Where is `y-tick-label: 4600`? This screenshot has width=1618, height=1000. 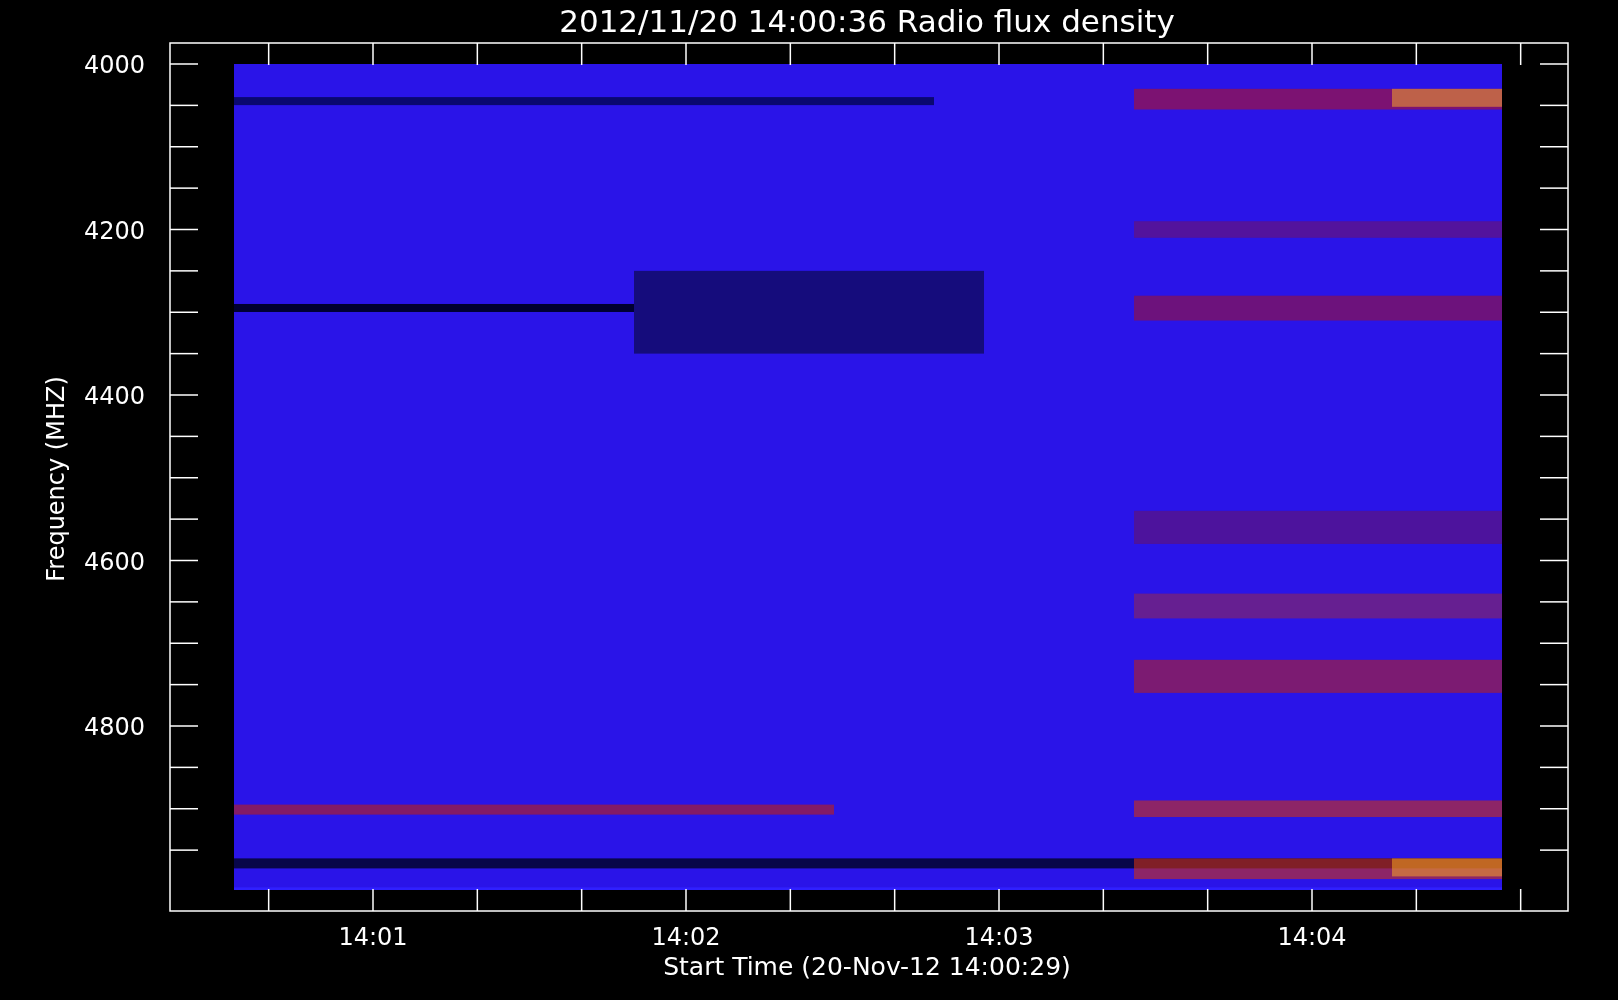
y-tick-label: 4600 is located at coordinates (114, 561).